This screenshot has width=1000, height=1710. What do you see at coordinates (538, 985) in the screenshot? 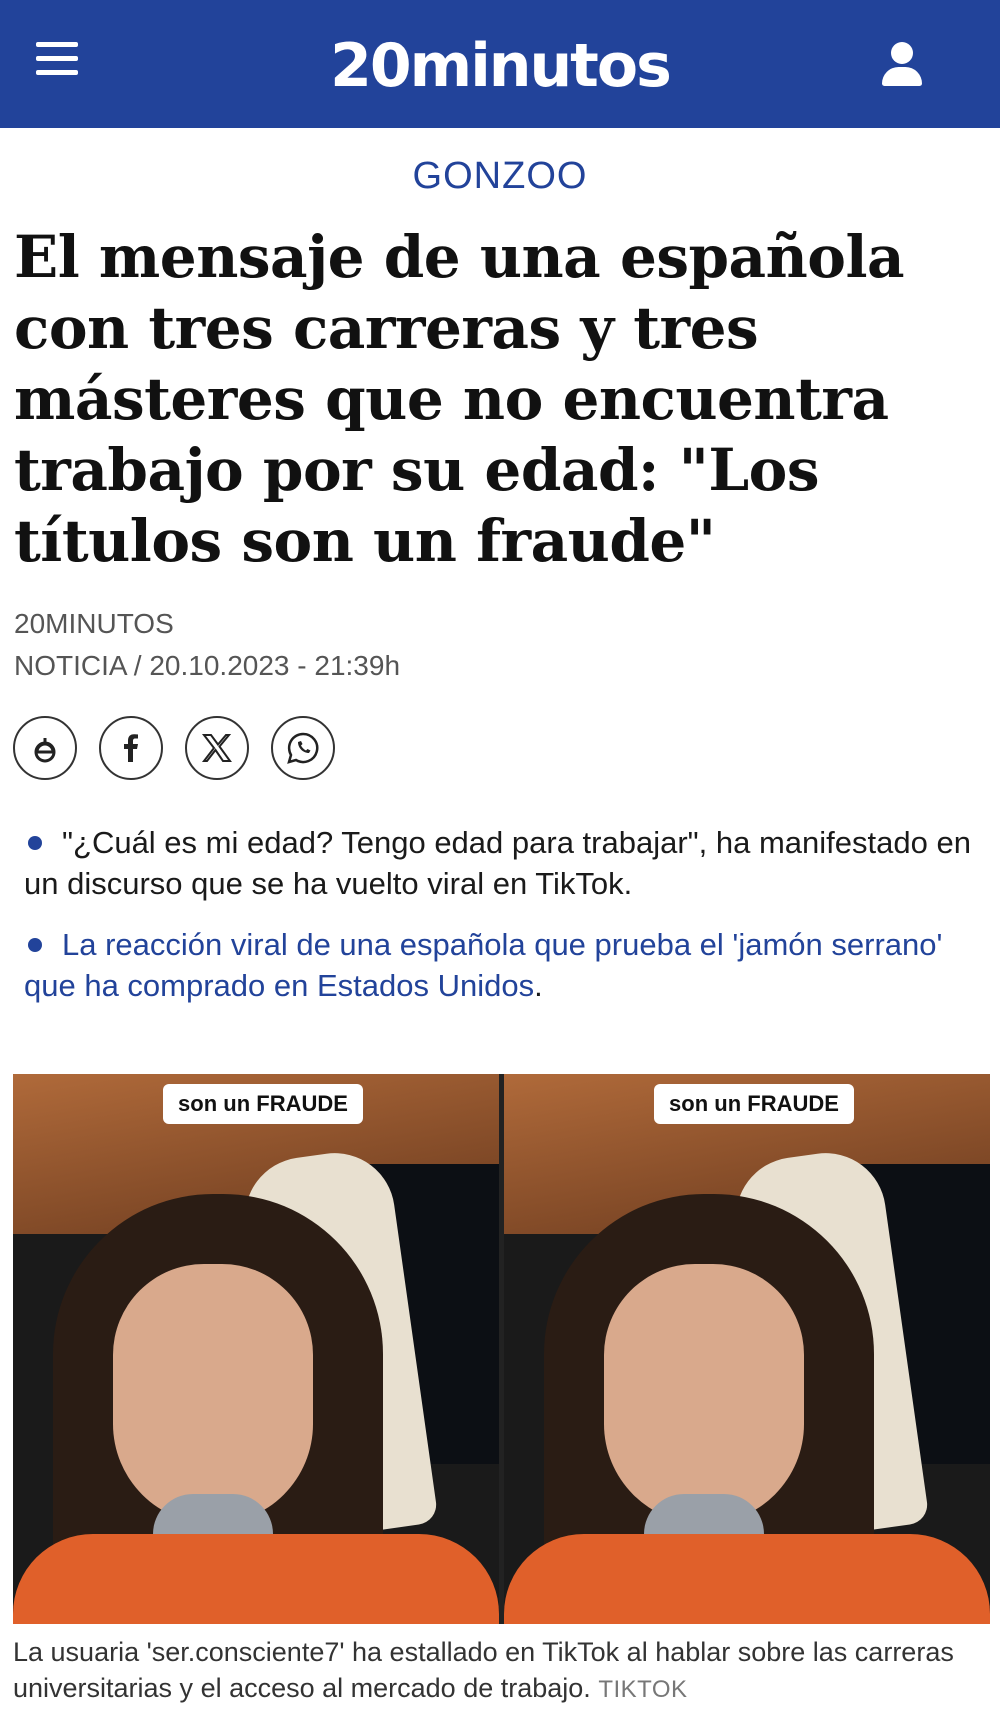
I see `related-link-tail: .` at bounding box center [538, 985].